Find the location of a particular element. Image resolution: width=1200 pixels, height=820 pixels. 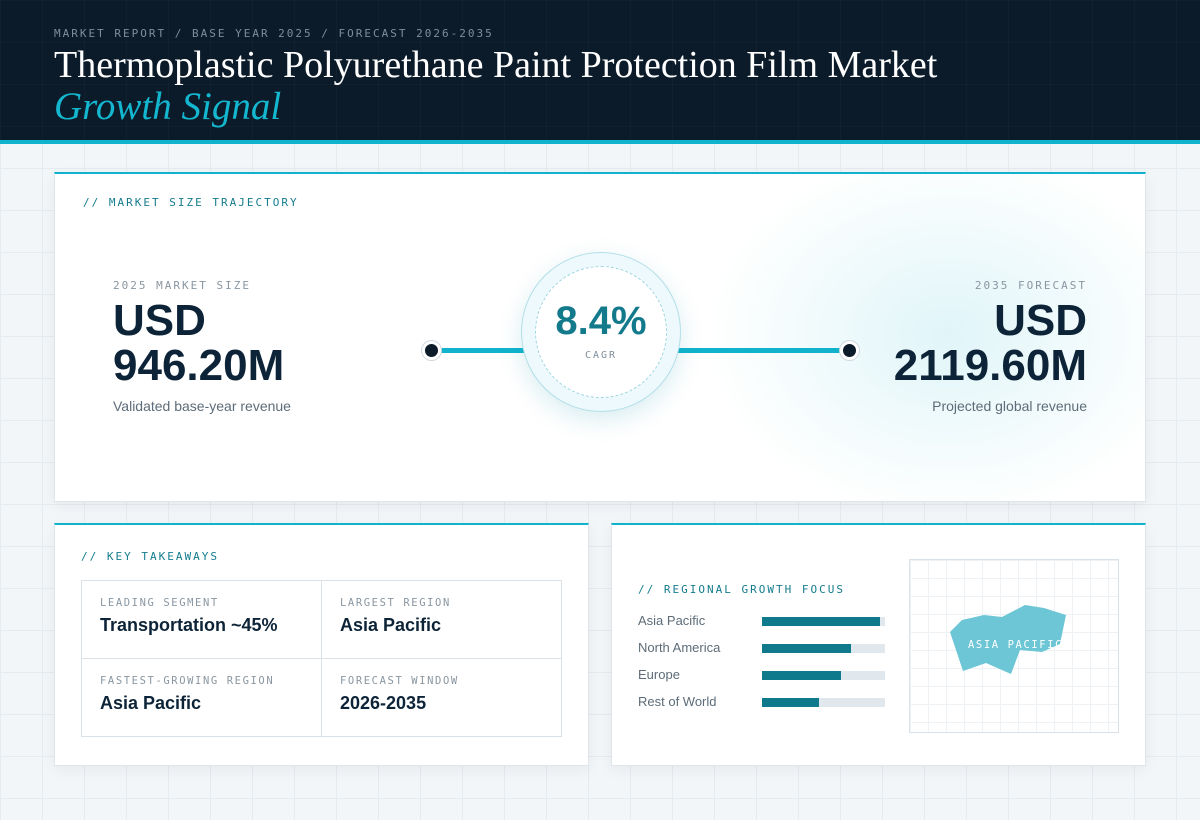

cagr-ring-inner: 8.4% CAGR is located at coordinates (601, 332).